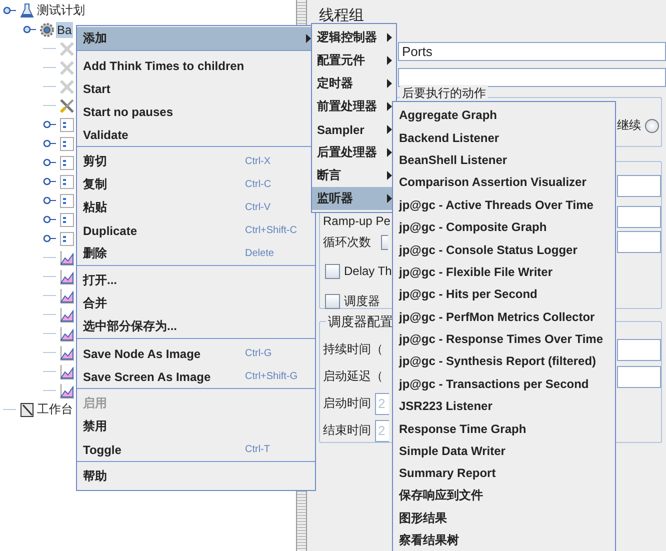 The height and width of the screenshot is (551, 666). Describe the element at coordinates (196, 353) in the screenshot. I see `menu-item: Save Node As Image Ctrl-G` at that location.